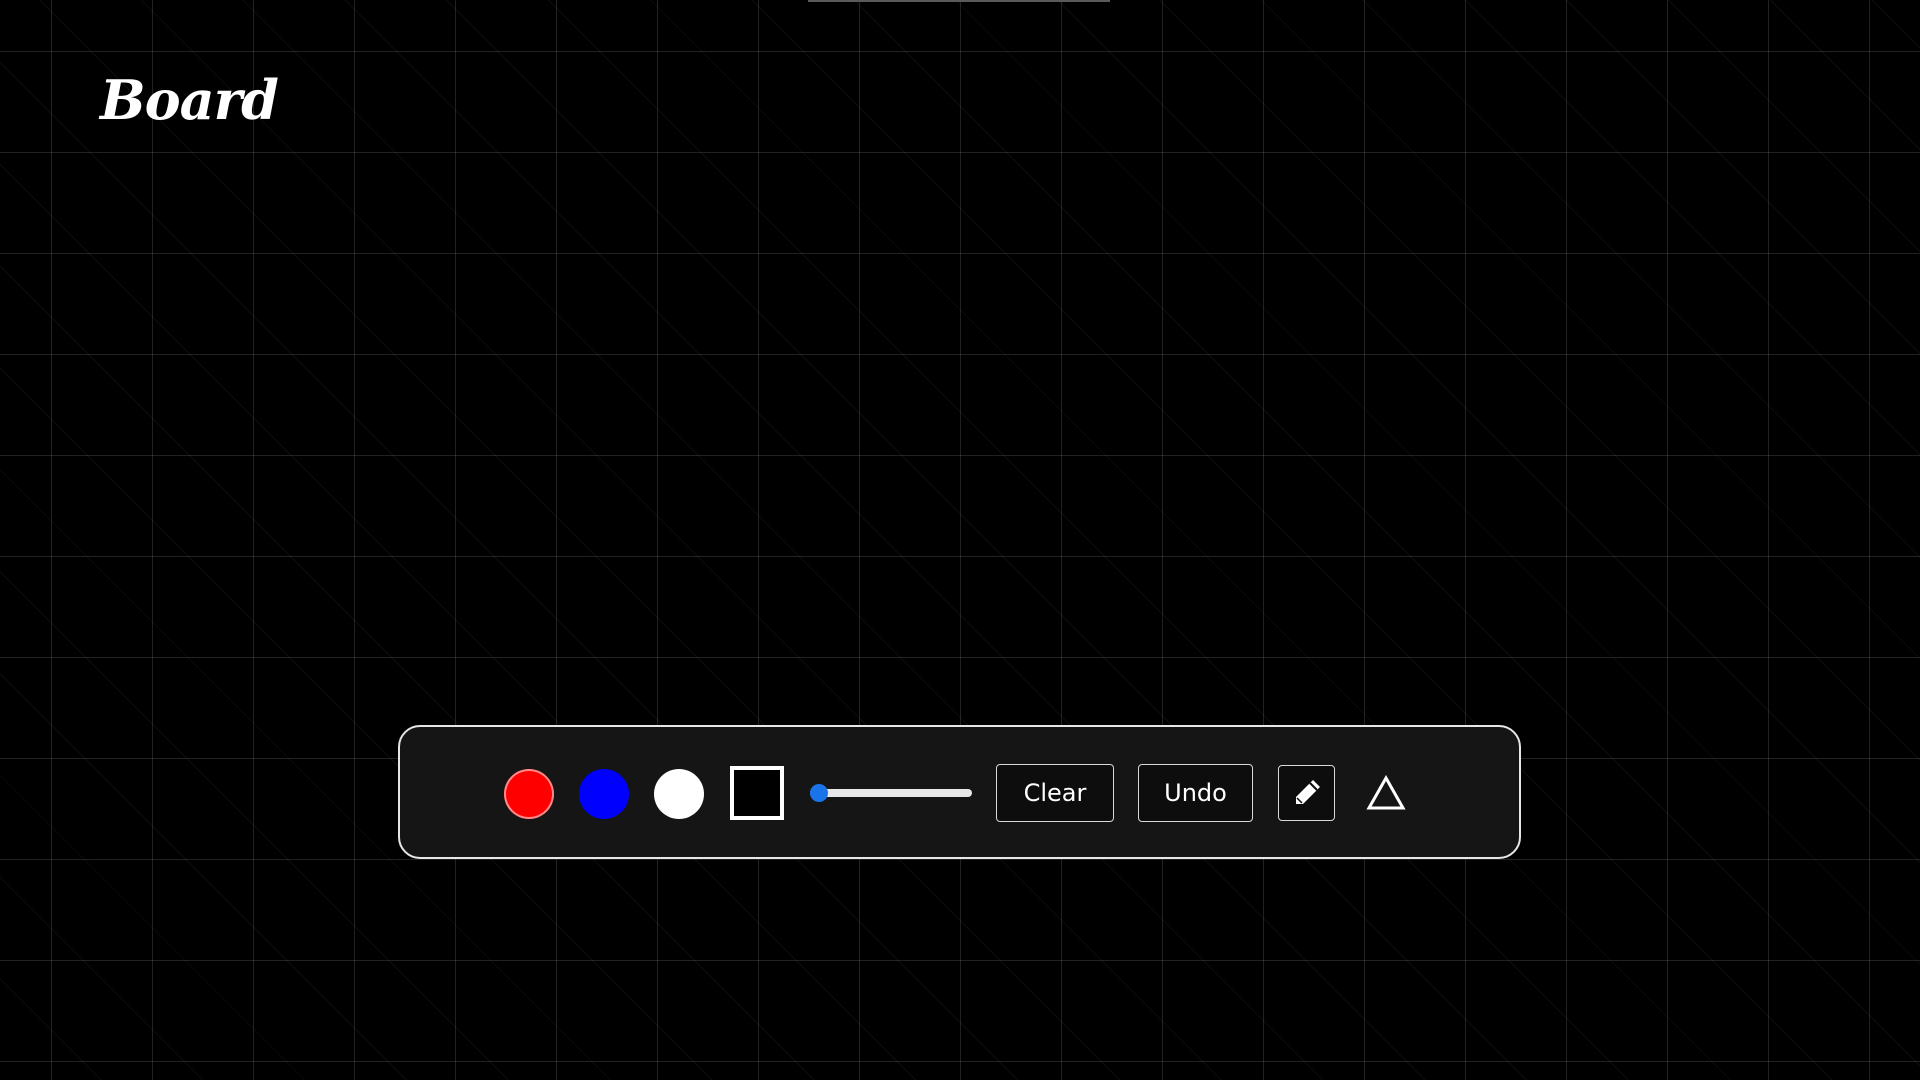  What do you see at coordinates (604, 794) in the screenshot?
I see `color-swatch-blue` at bounding box center [604, 794].